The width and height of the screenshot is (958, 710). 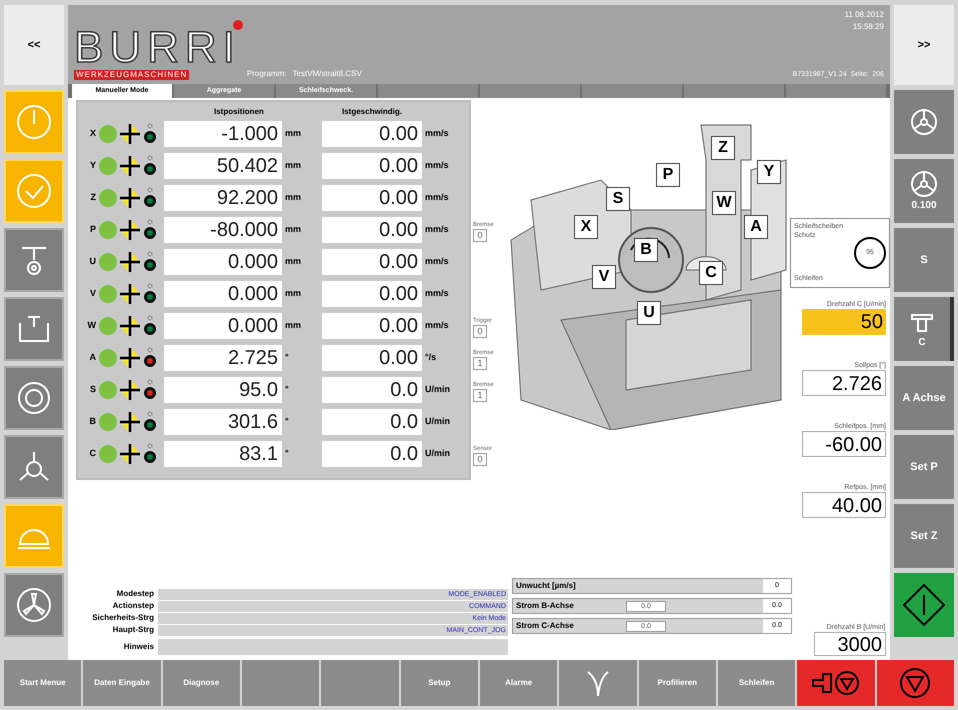 I want to click on axis-function-button: Set Z, so click(x=924, y=536).